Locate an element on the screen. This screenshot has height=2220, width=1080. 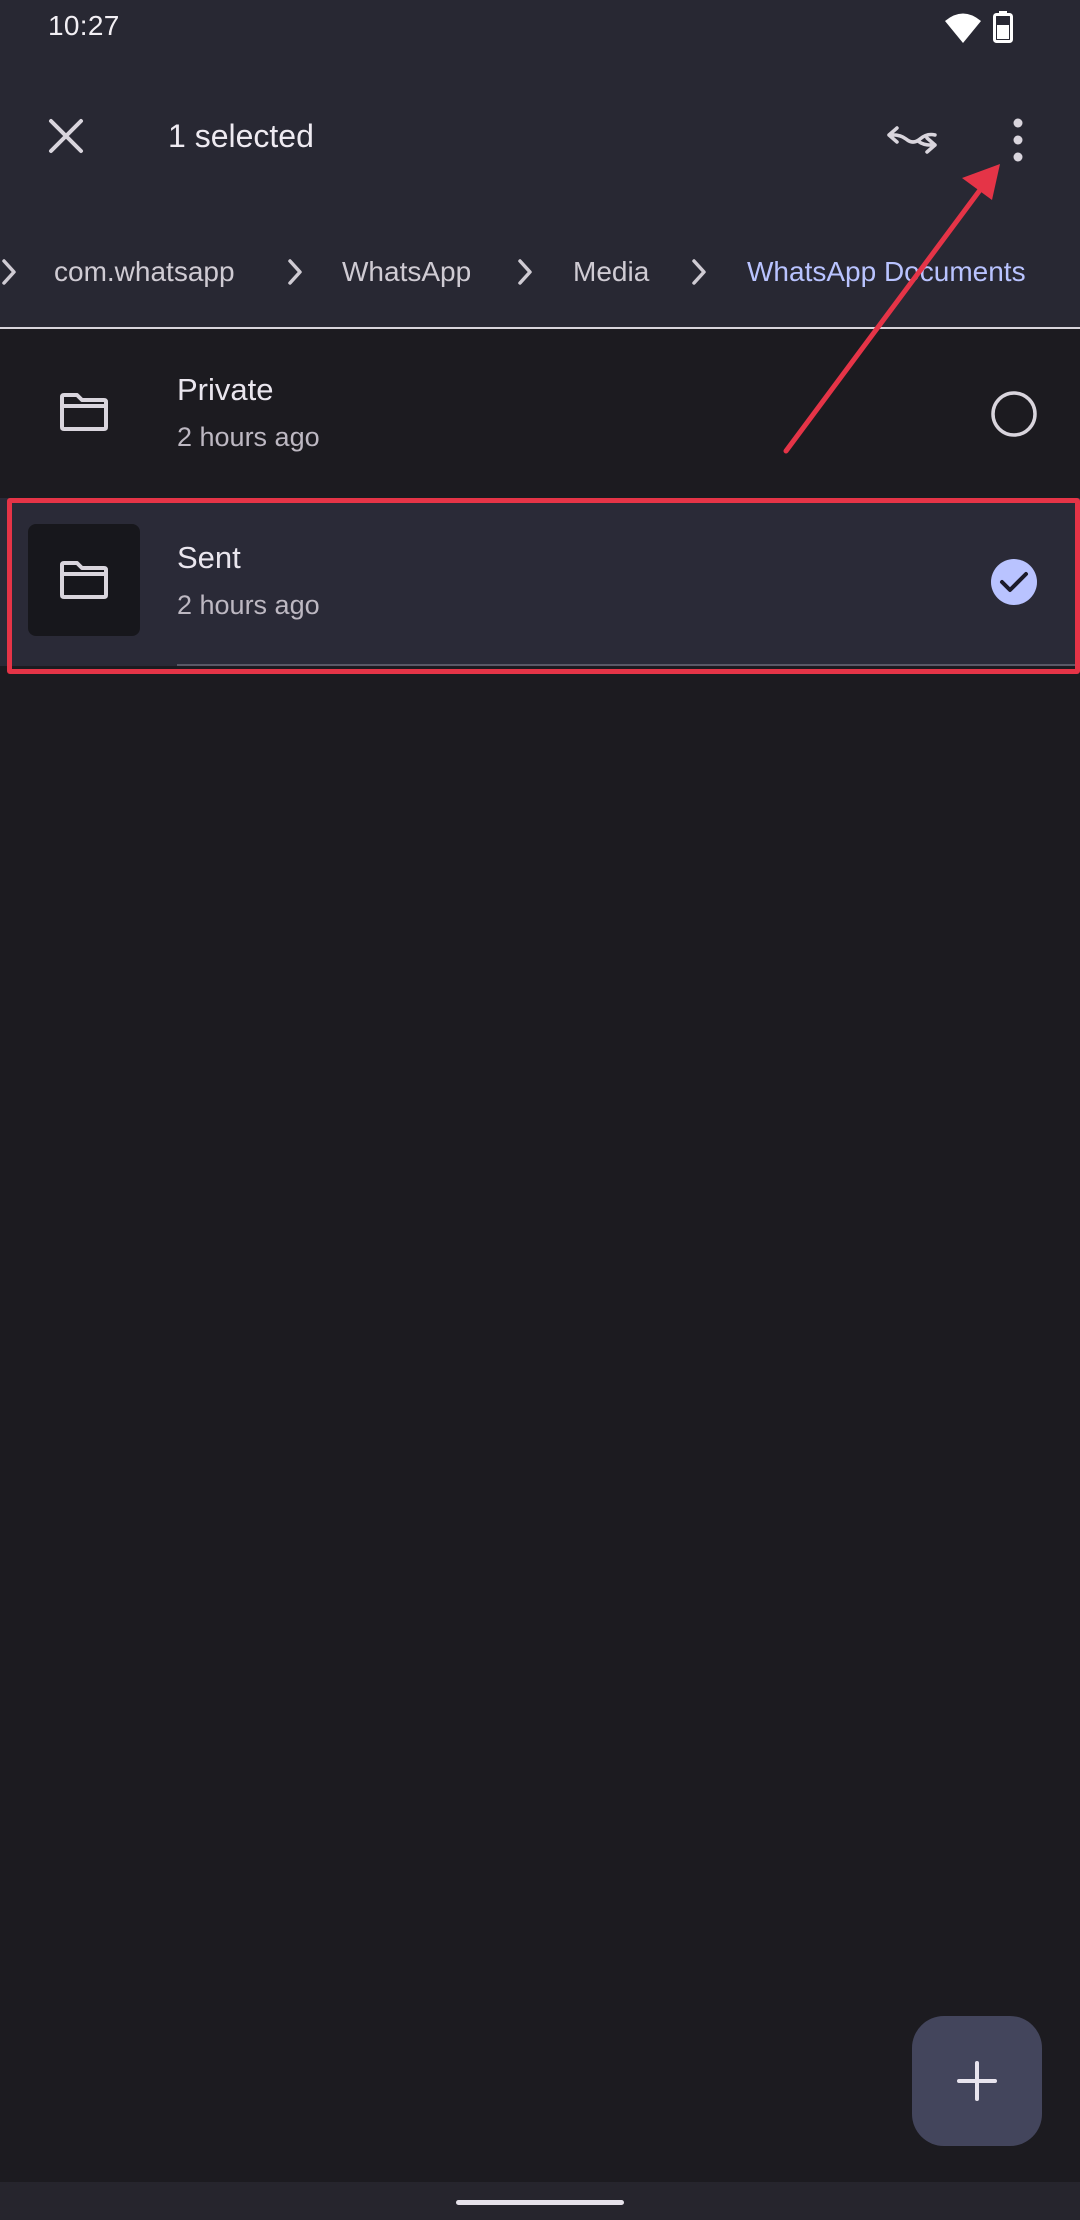
more-vert-icon is located at coordinates (1018, 140).